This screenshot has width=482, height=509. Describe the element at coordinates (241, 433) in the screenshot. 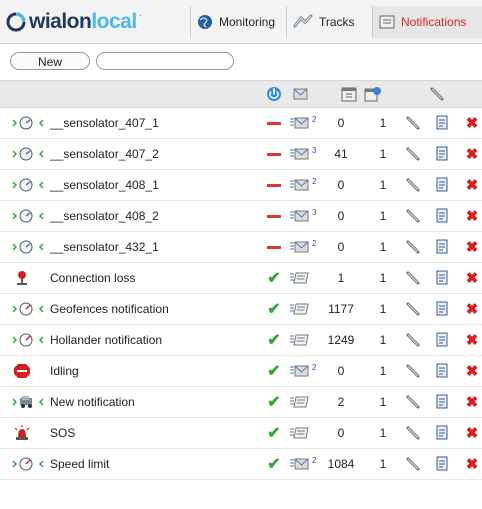

I see `notification-row: SOS ✔ 0 1 ✖` at that location.